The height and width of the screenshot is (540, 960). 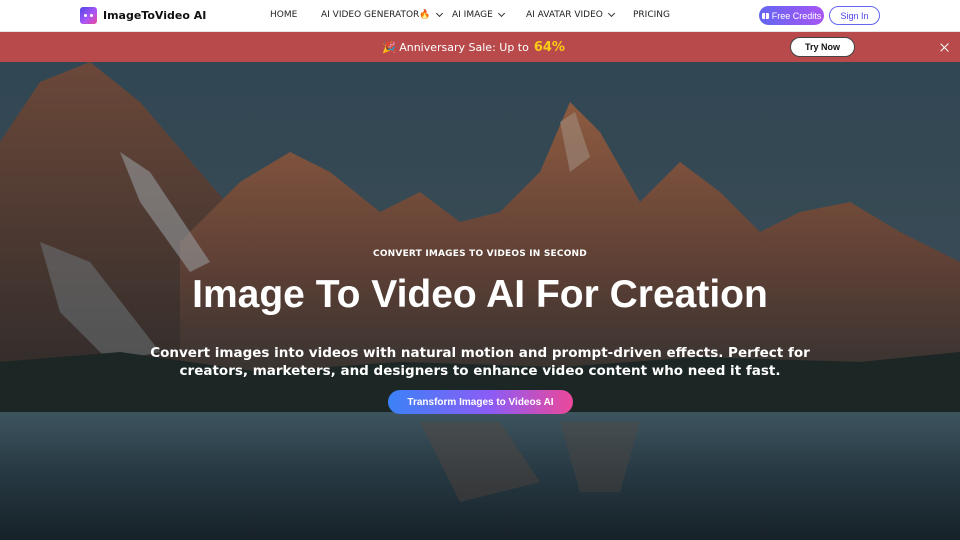 I want to click on free-credits-button: Free Credits, so click(x=791, y=15).